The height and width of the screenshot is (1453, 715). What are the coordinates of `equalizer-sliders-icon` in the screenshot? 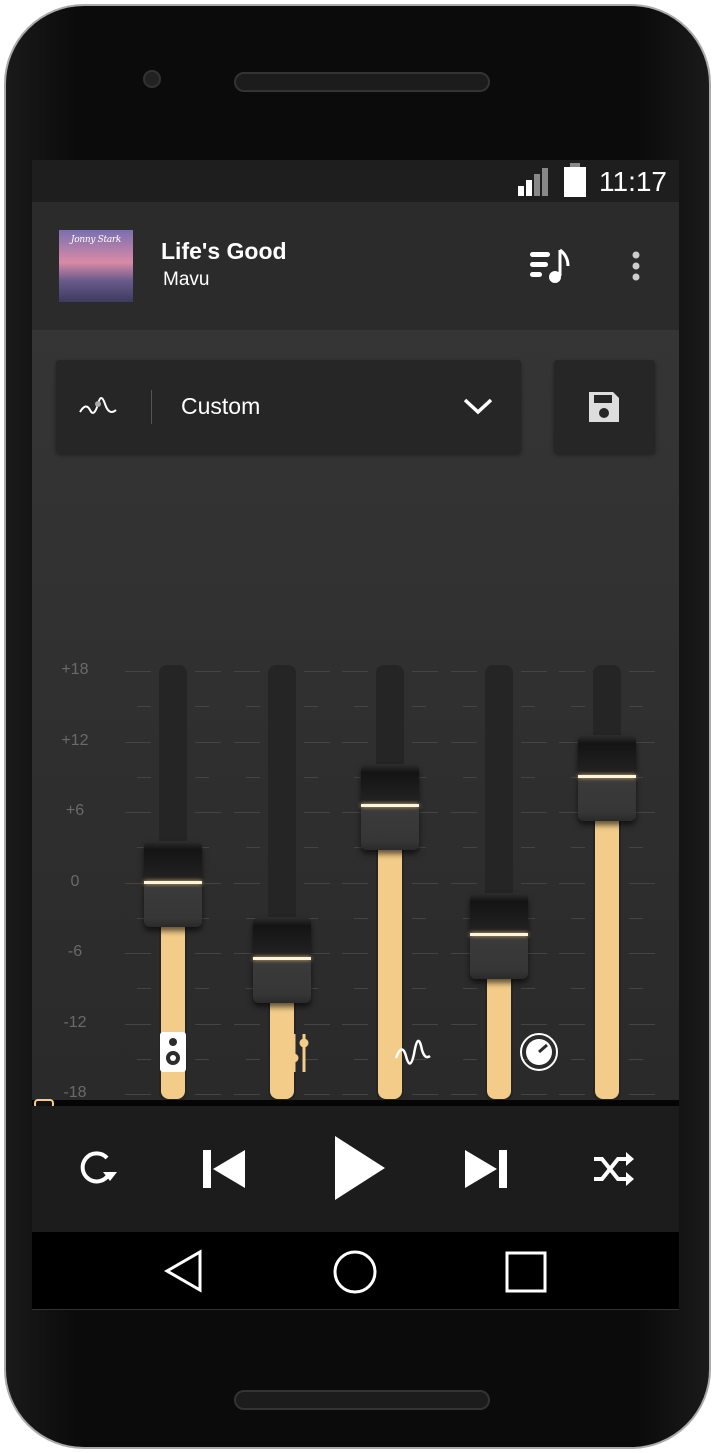 It's located at (294, 1053).